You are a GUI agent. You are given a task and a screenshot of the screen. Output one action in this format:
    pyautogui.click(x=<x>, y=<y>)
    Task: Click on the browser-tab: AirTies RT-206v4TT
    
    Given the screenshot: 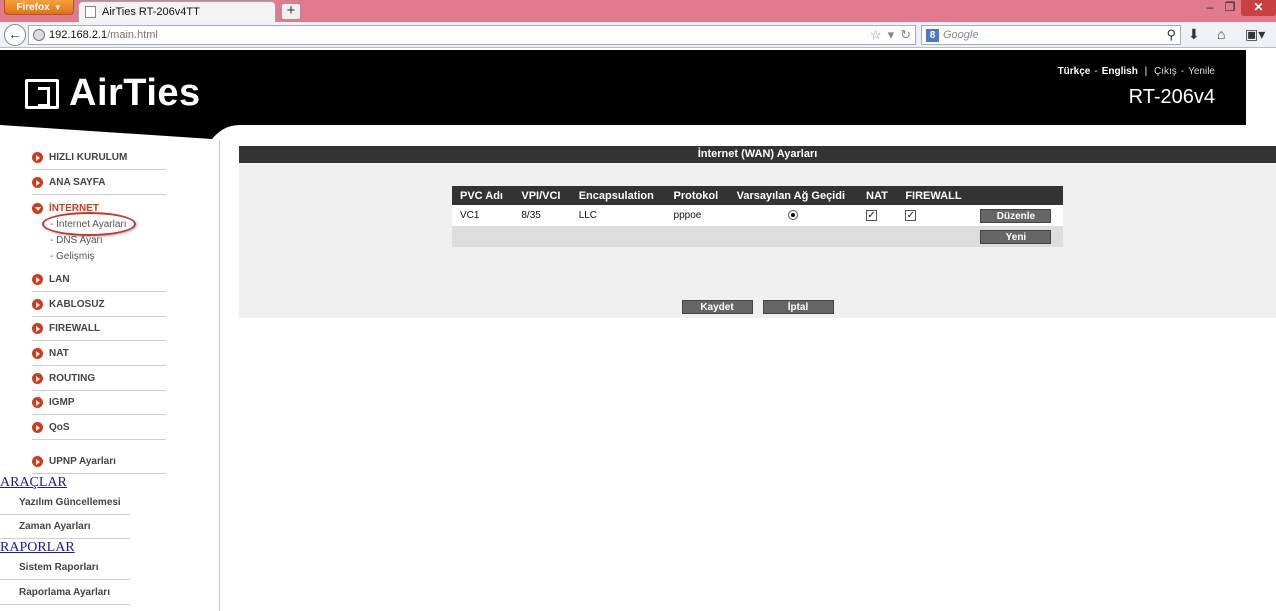 What is the action you would take?
    pyautogui.click(x=177, y=11)
    